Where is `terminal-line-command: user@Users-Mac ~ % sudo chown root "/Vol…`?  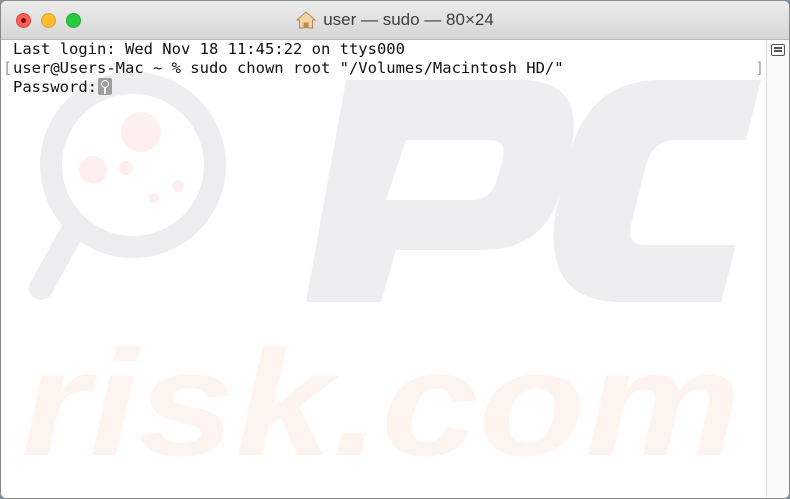
terminal-line-command: user@Users-Mac ~ % sudo chown root "/Vol… is located at coordinates (288, 68).